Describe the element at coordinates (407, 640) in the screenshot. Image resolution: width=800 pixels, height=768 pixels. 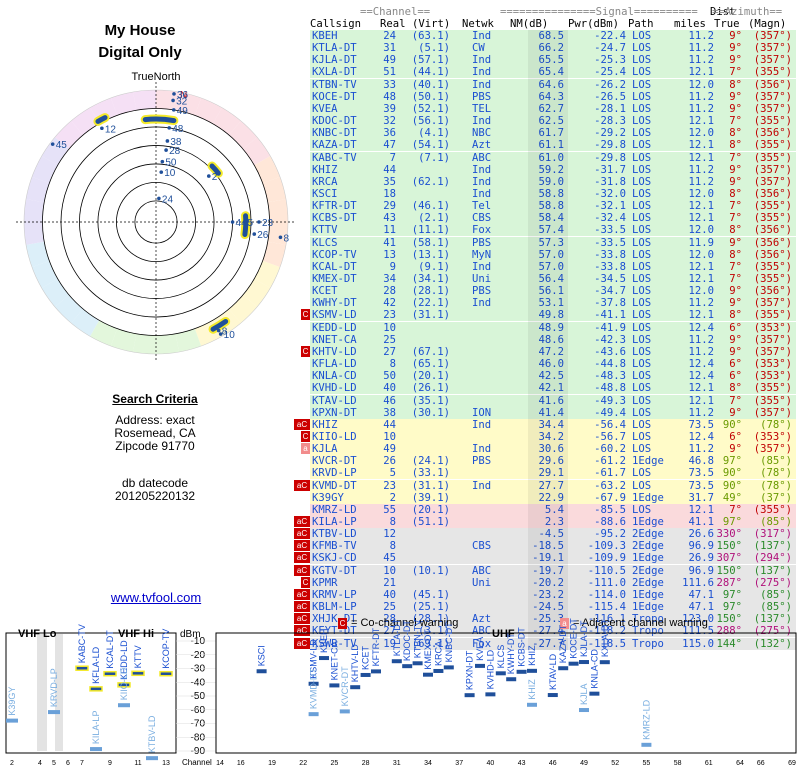
I see `uhf-bar-label: KDOC-DT` at that location.